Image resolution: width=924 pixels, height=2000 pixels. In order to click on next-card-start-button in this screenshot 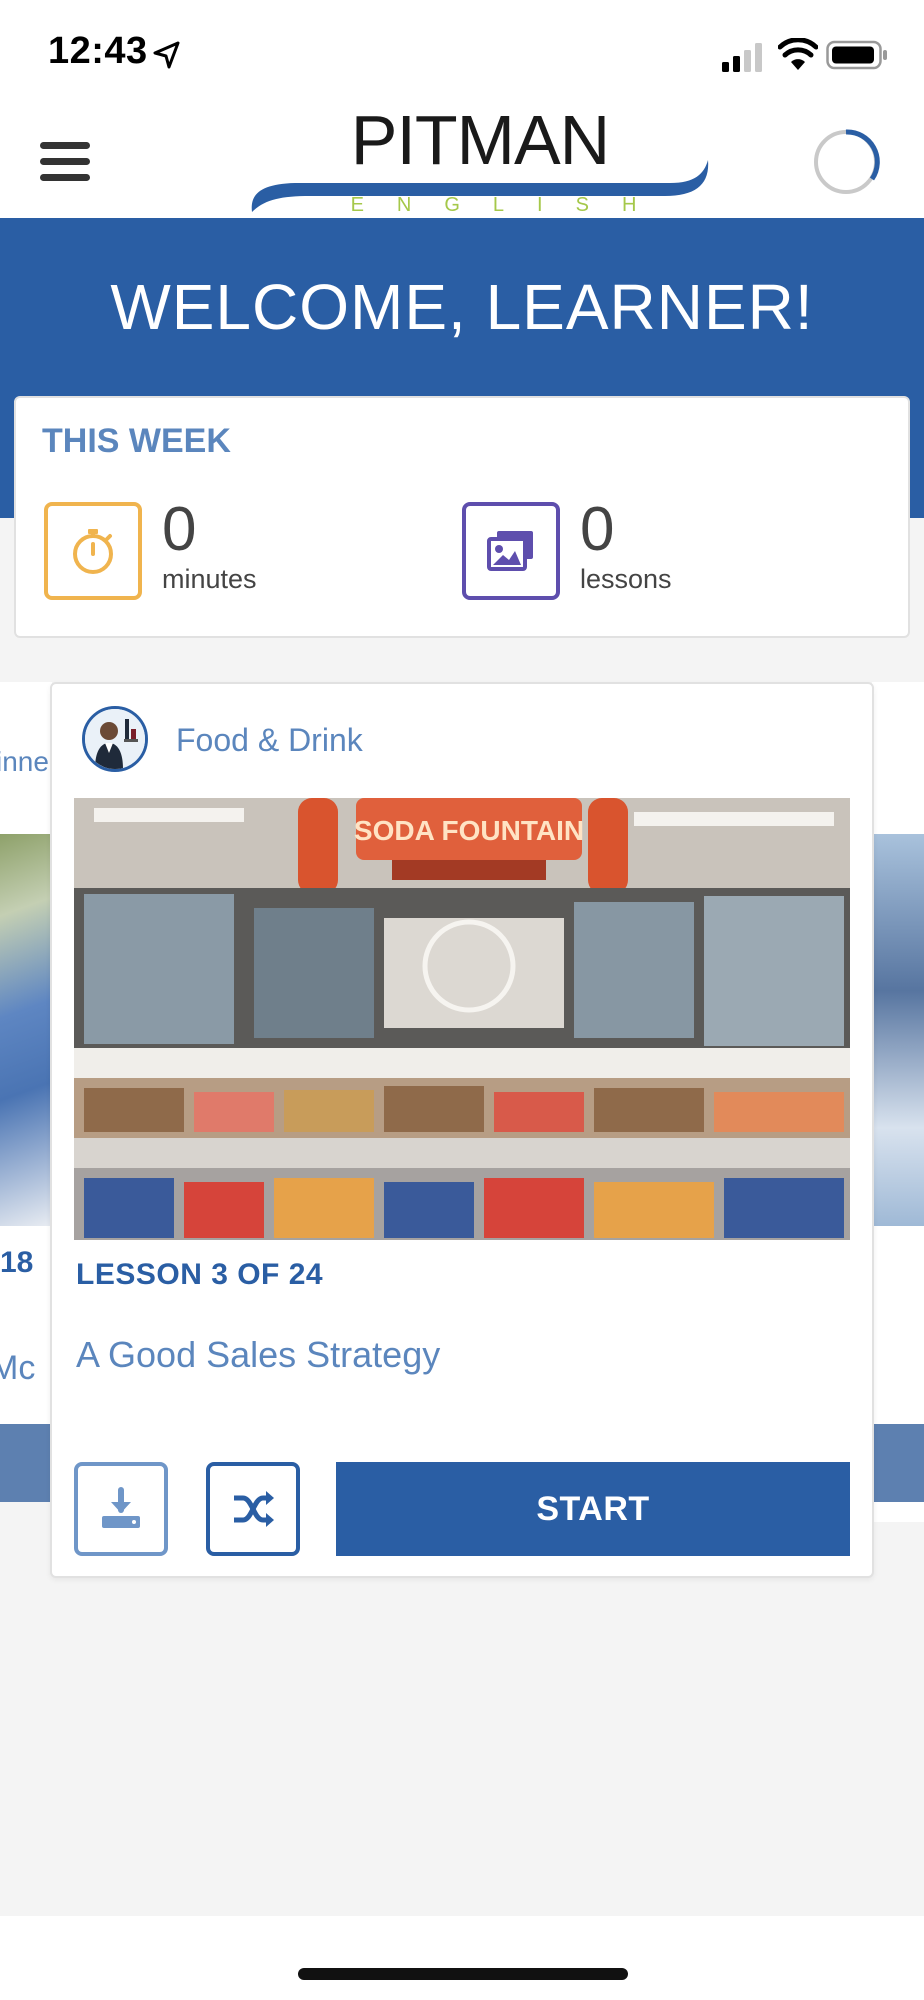, I will do `click(898, 1463)`.